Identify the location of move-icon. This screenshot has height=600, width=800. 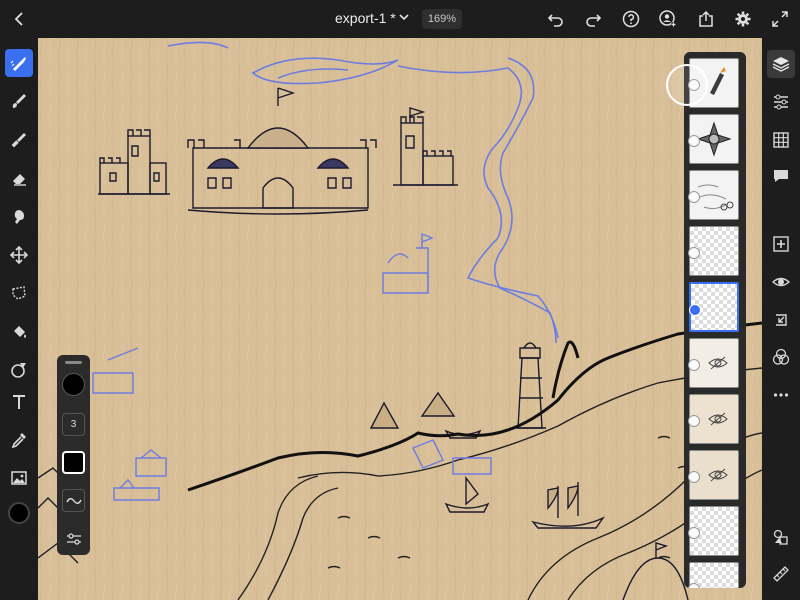
(19, 255).